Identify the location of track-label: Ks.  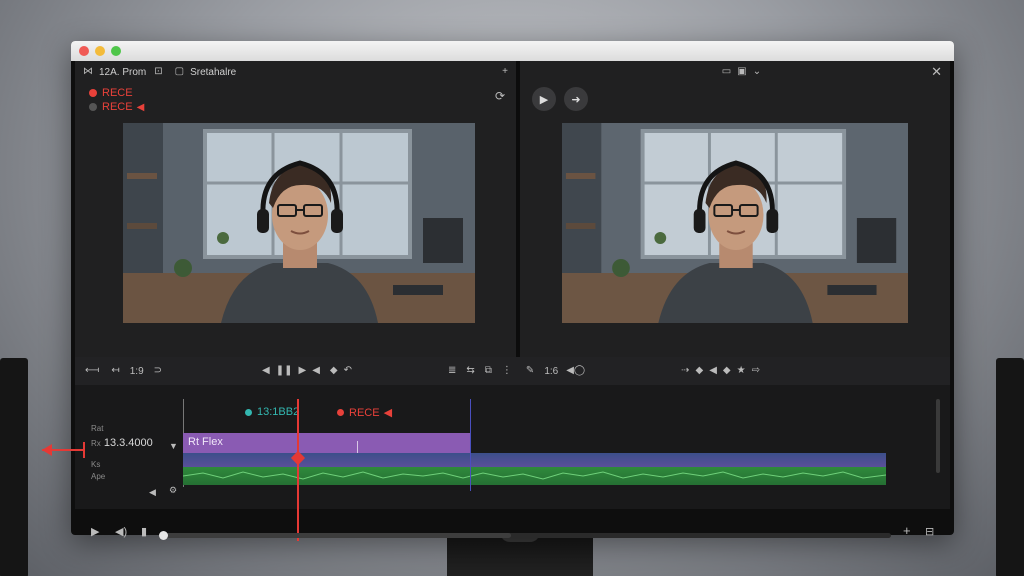
(96, 464).